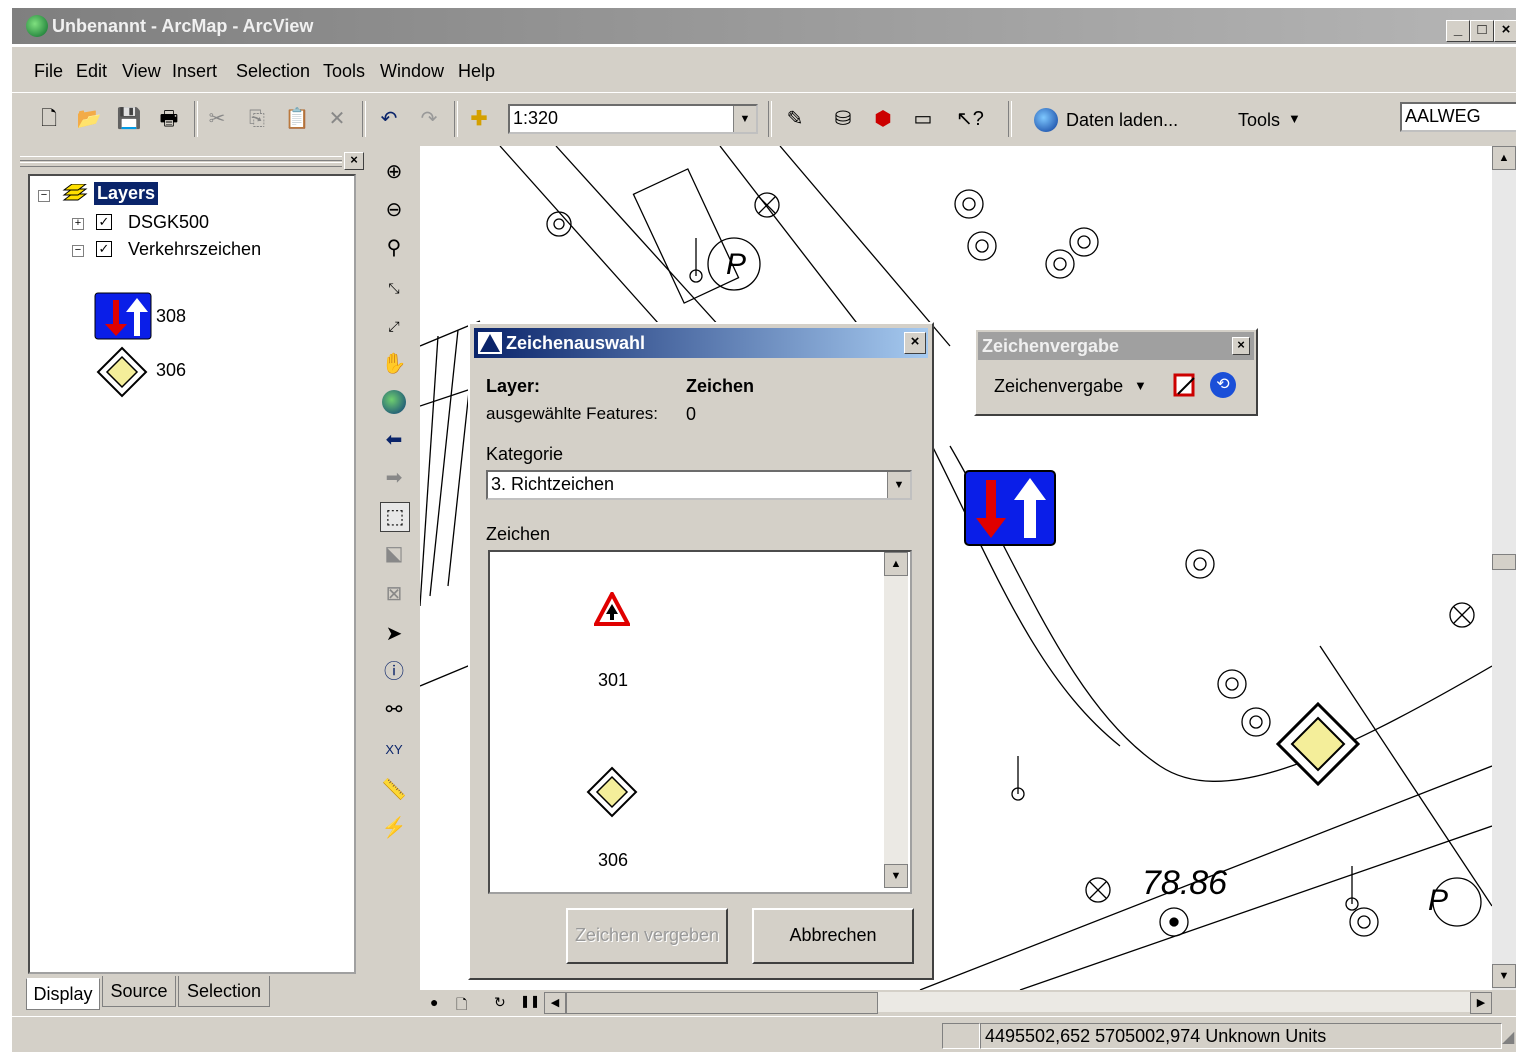 The height and width of the screenshot is (1052, 1516). Describe the element at coordinates (394, 326) in the screenshot. I see `fixed-zoom-out-icon: ⤢` at that location.